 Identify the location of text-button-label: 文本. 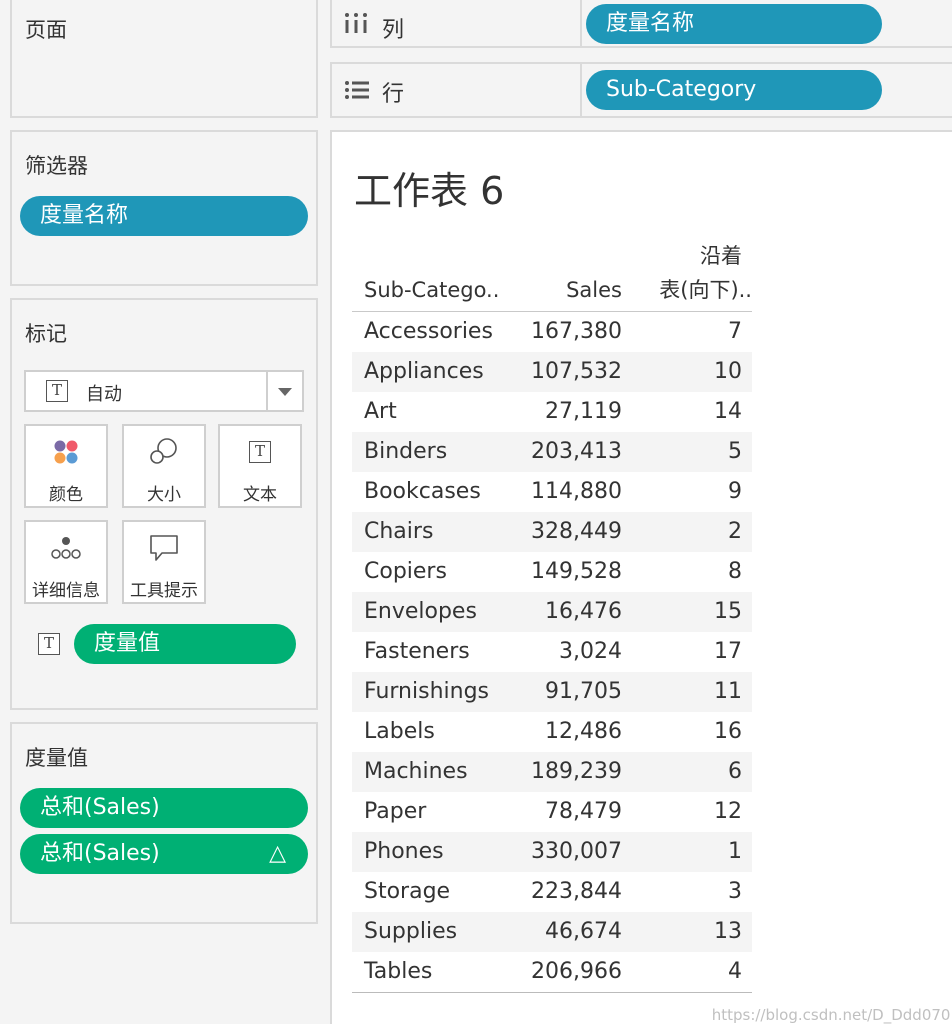
(260, 495).